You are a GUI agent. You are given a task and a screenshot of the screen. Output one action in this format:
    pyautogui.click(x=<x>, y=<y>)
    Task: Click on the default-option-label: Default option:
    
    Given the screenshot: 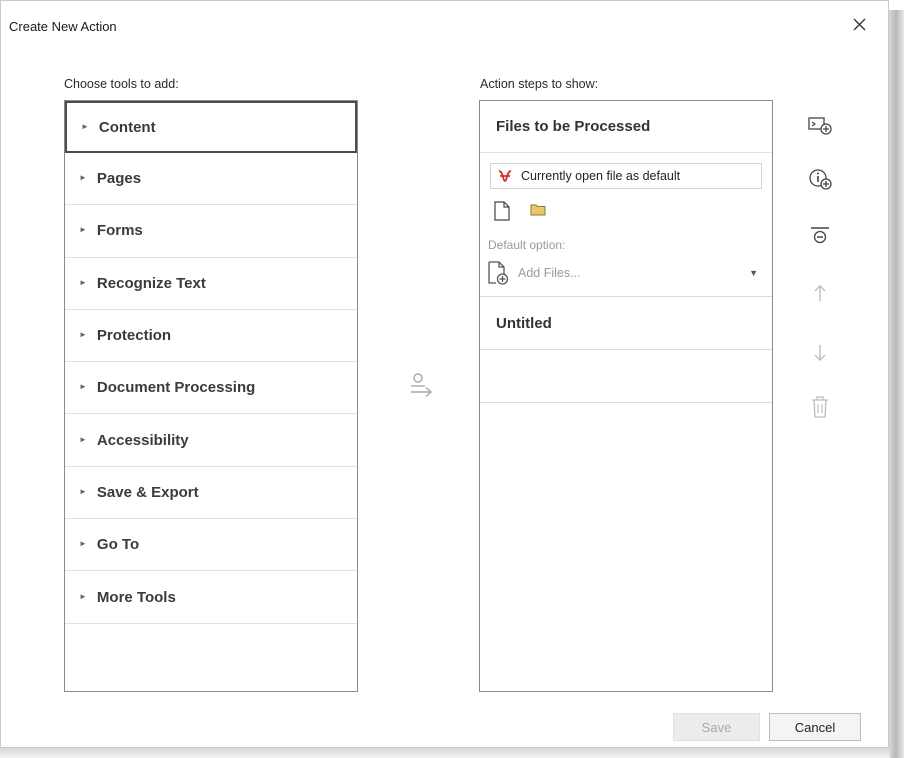 What is the action you would take?
    pyautogui.click(x=527, y=245)
    